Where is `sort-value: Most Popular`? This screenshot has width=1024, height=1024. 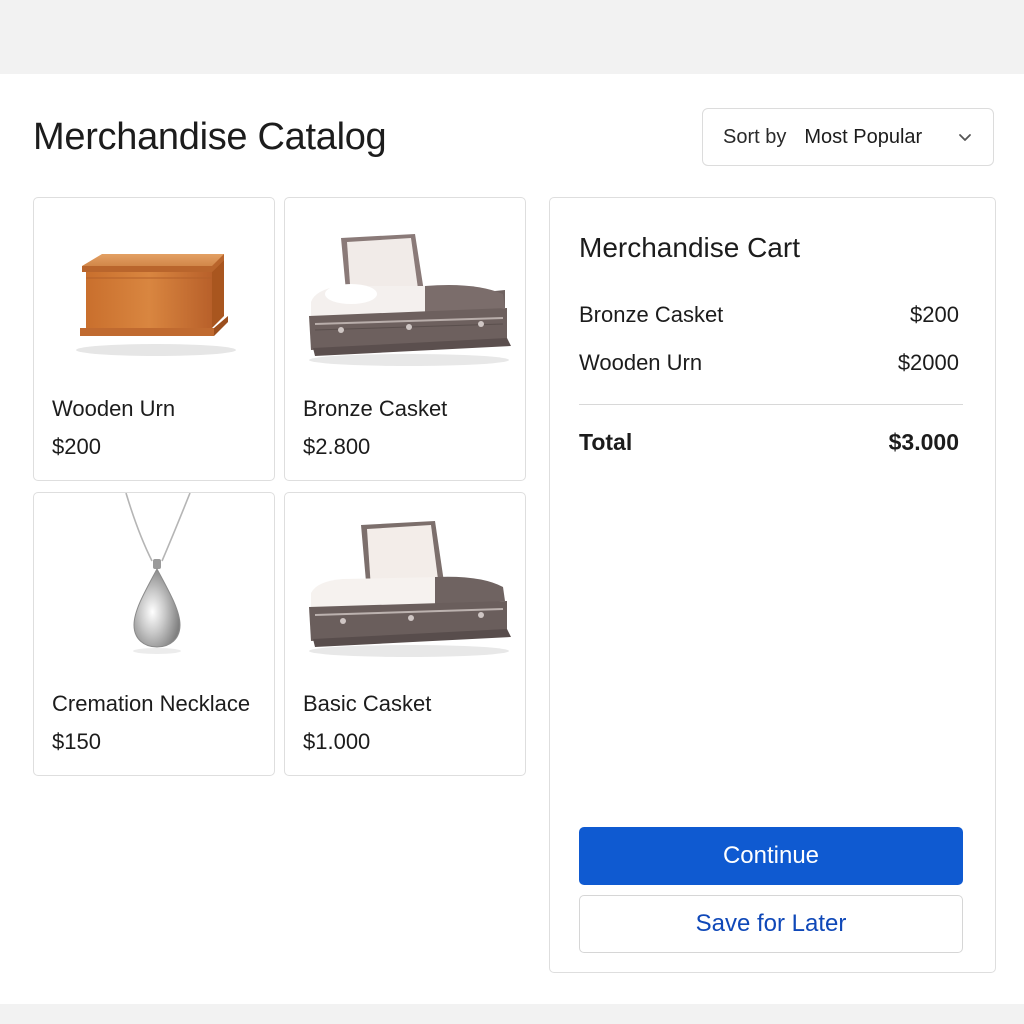 sort-value: Most Popular is located at coordinates (863, 136).